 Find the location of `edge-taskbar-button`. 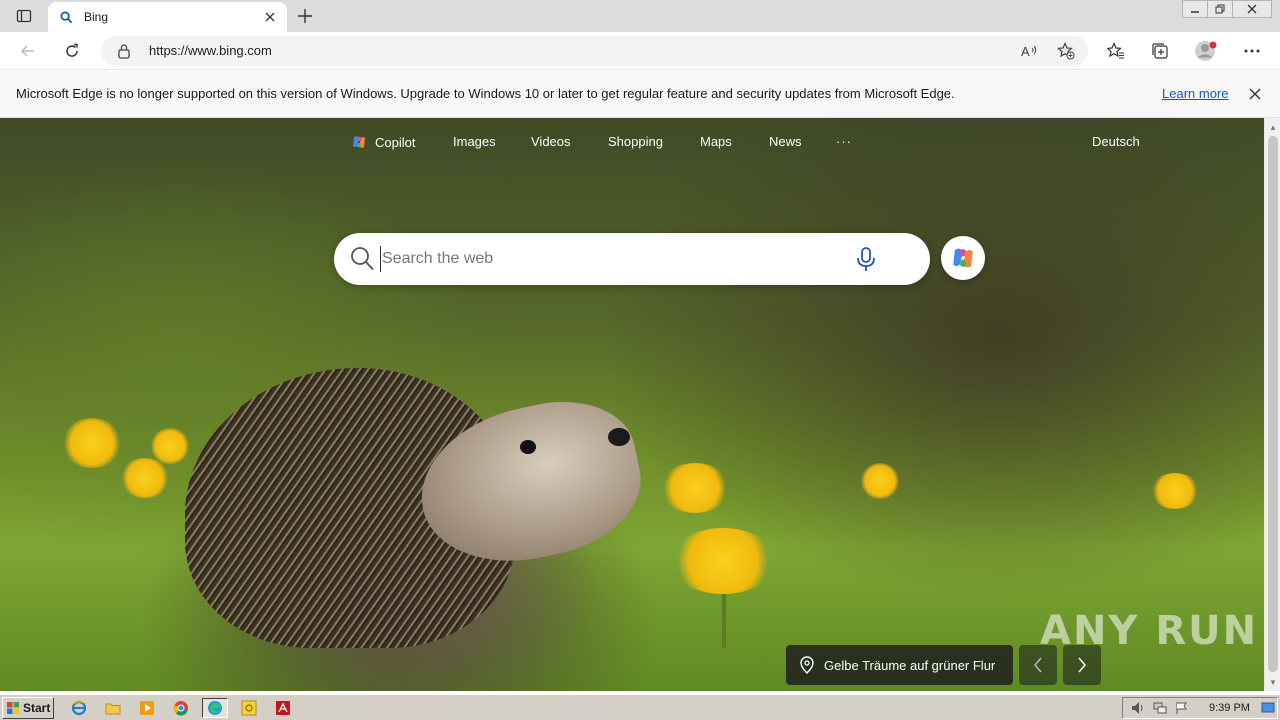

edge-taskbar-button is located at coordinates (215, 708).